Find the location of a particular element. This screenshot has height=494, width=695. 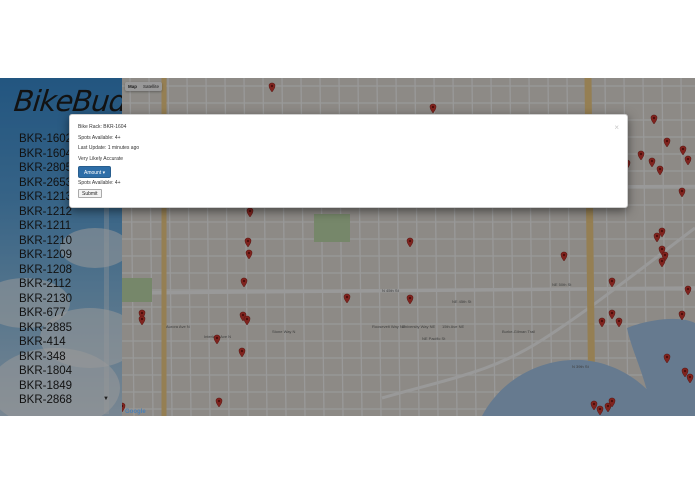

google-logo: Google is located at coordinates (135, 412).